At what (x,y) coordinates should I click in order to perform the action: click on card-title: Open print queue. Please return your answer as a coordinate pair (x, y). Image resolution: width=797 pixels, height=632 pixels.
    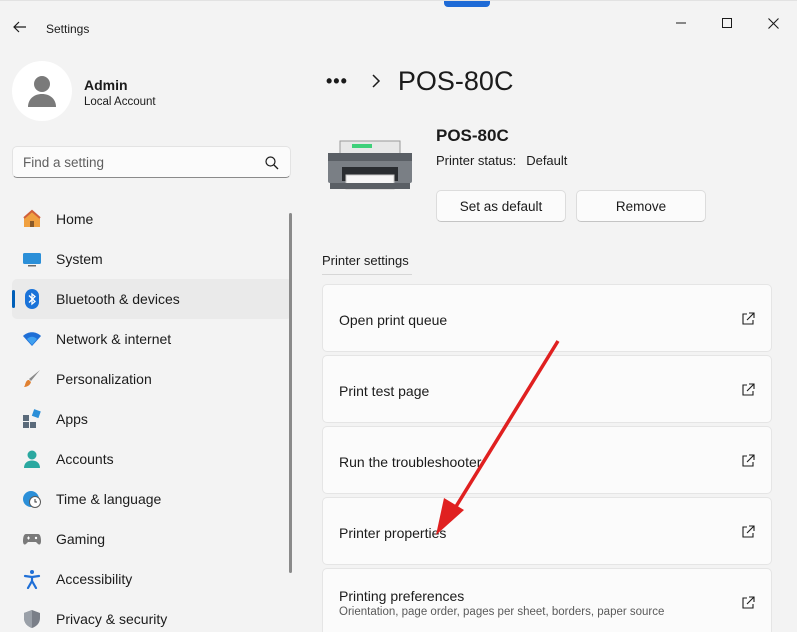
    Looking at the image, I should click on (393, 320).